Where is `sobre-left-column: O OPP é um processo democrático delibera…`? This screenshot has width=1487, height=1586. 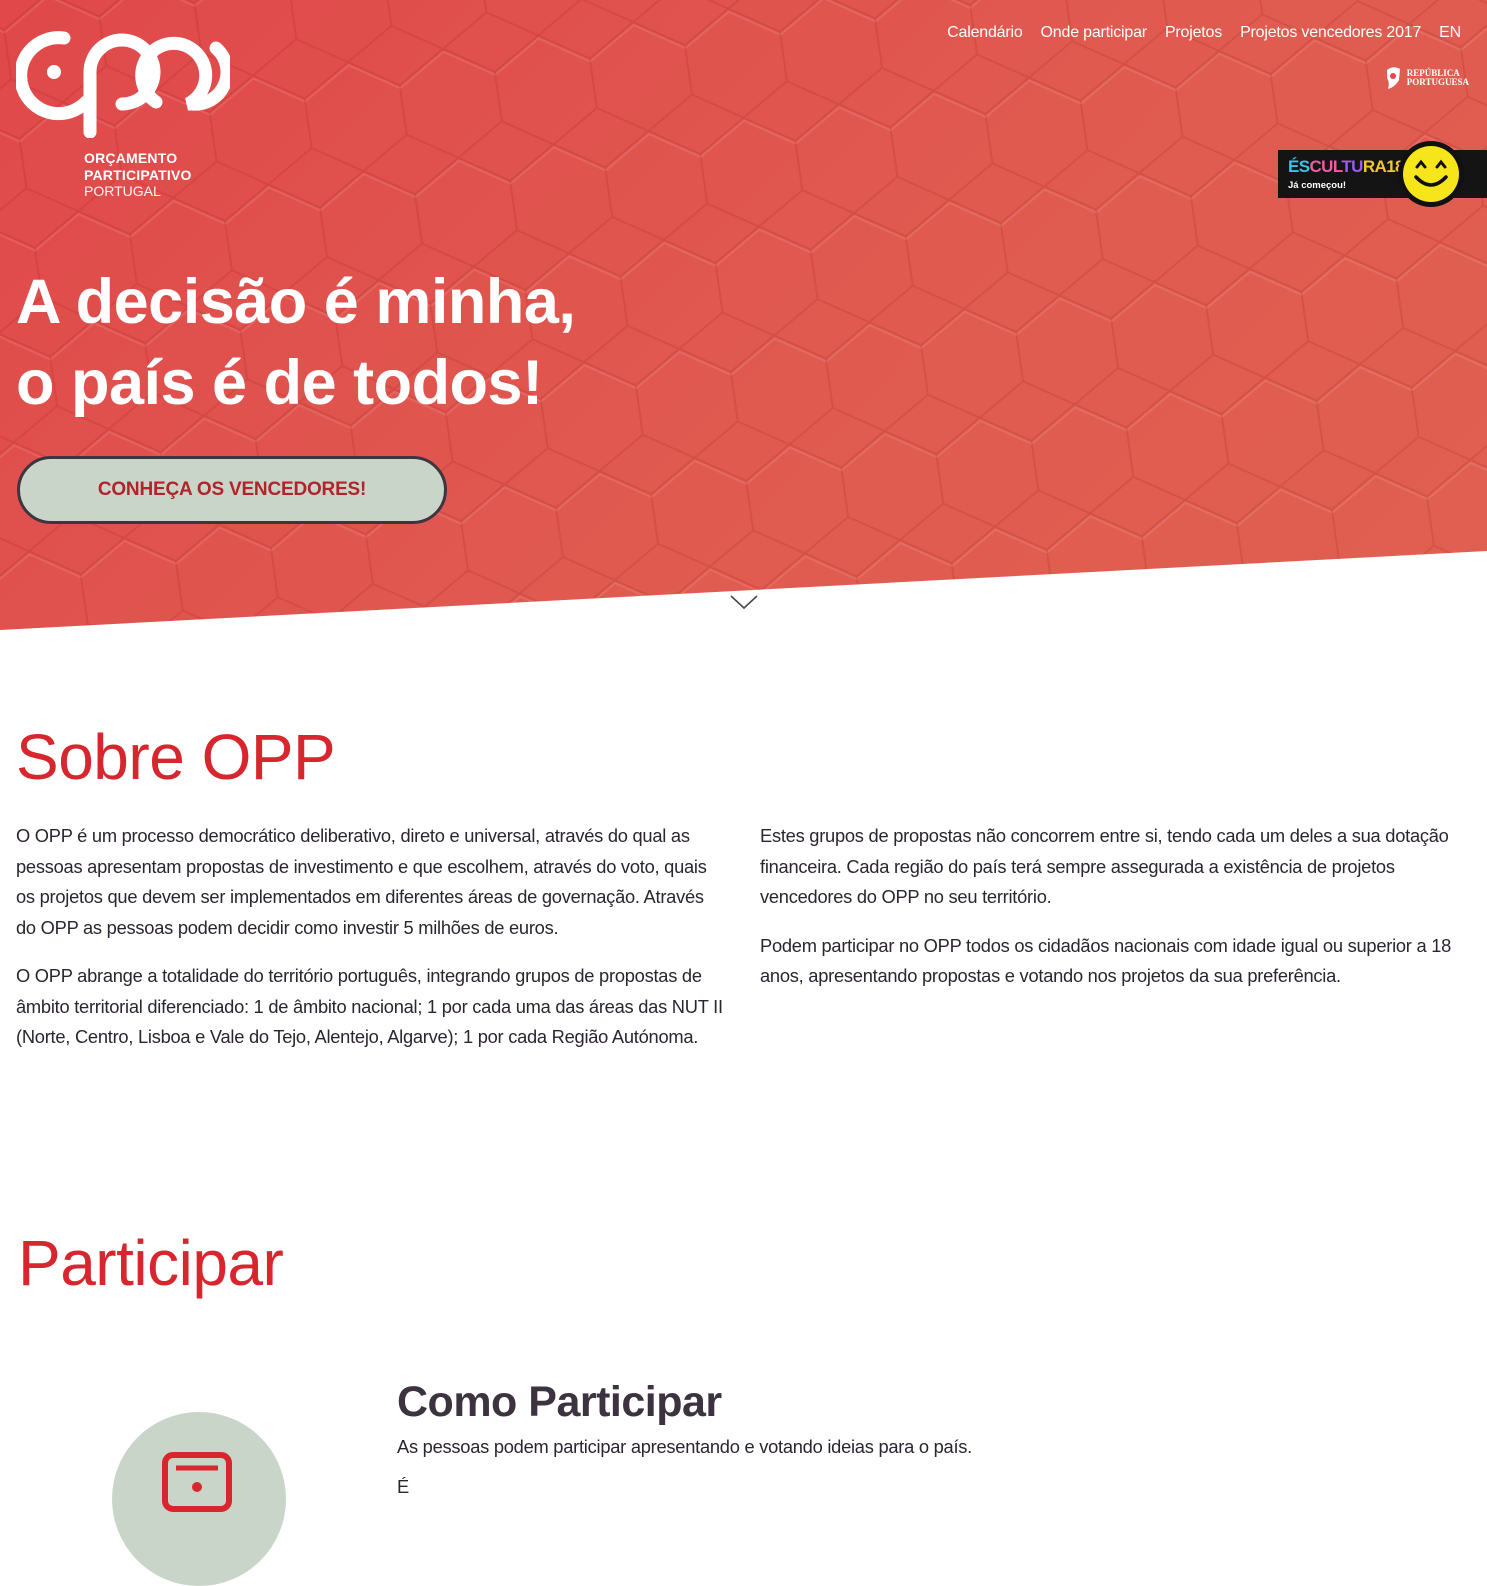
sobre-left-column: O OPP é um processo democrático delibera… is located at coordinates (372, 946).